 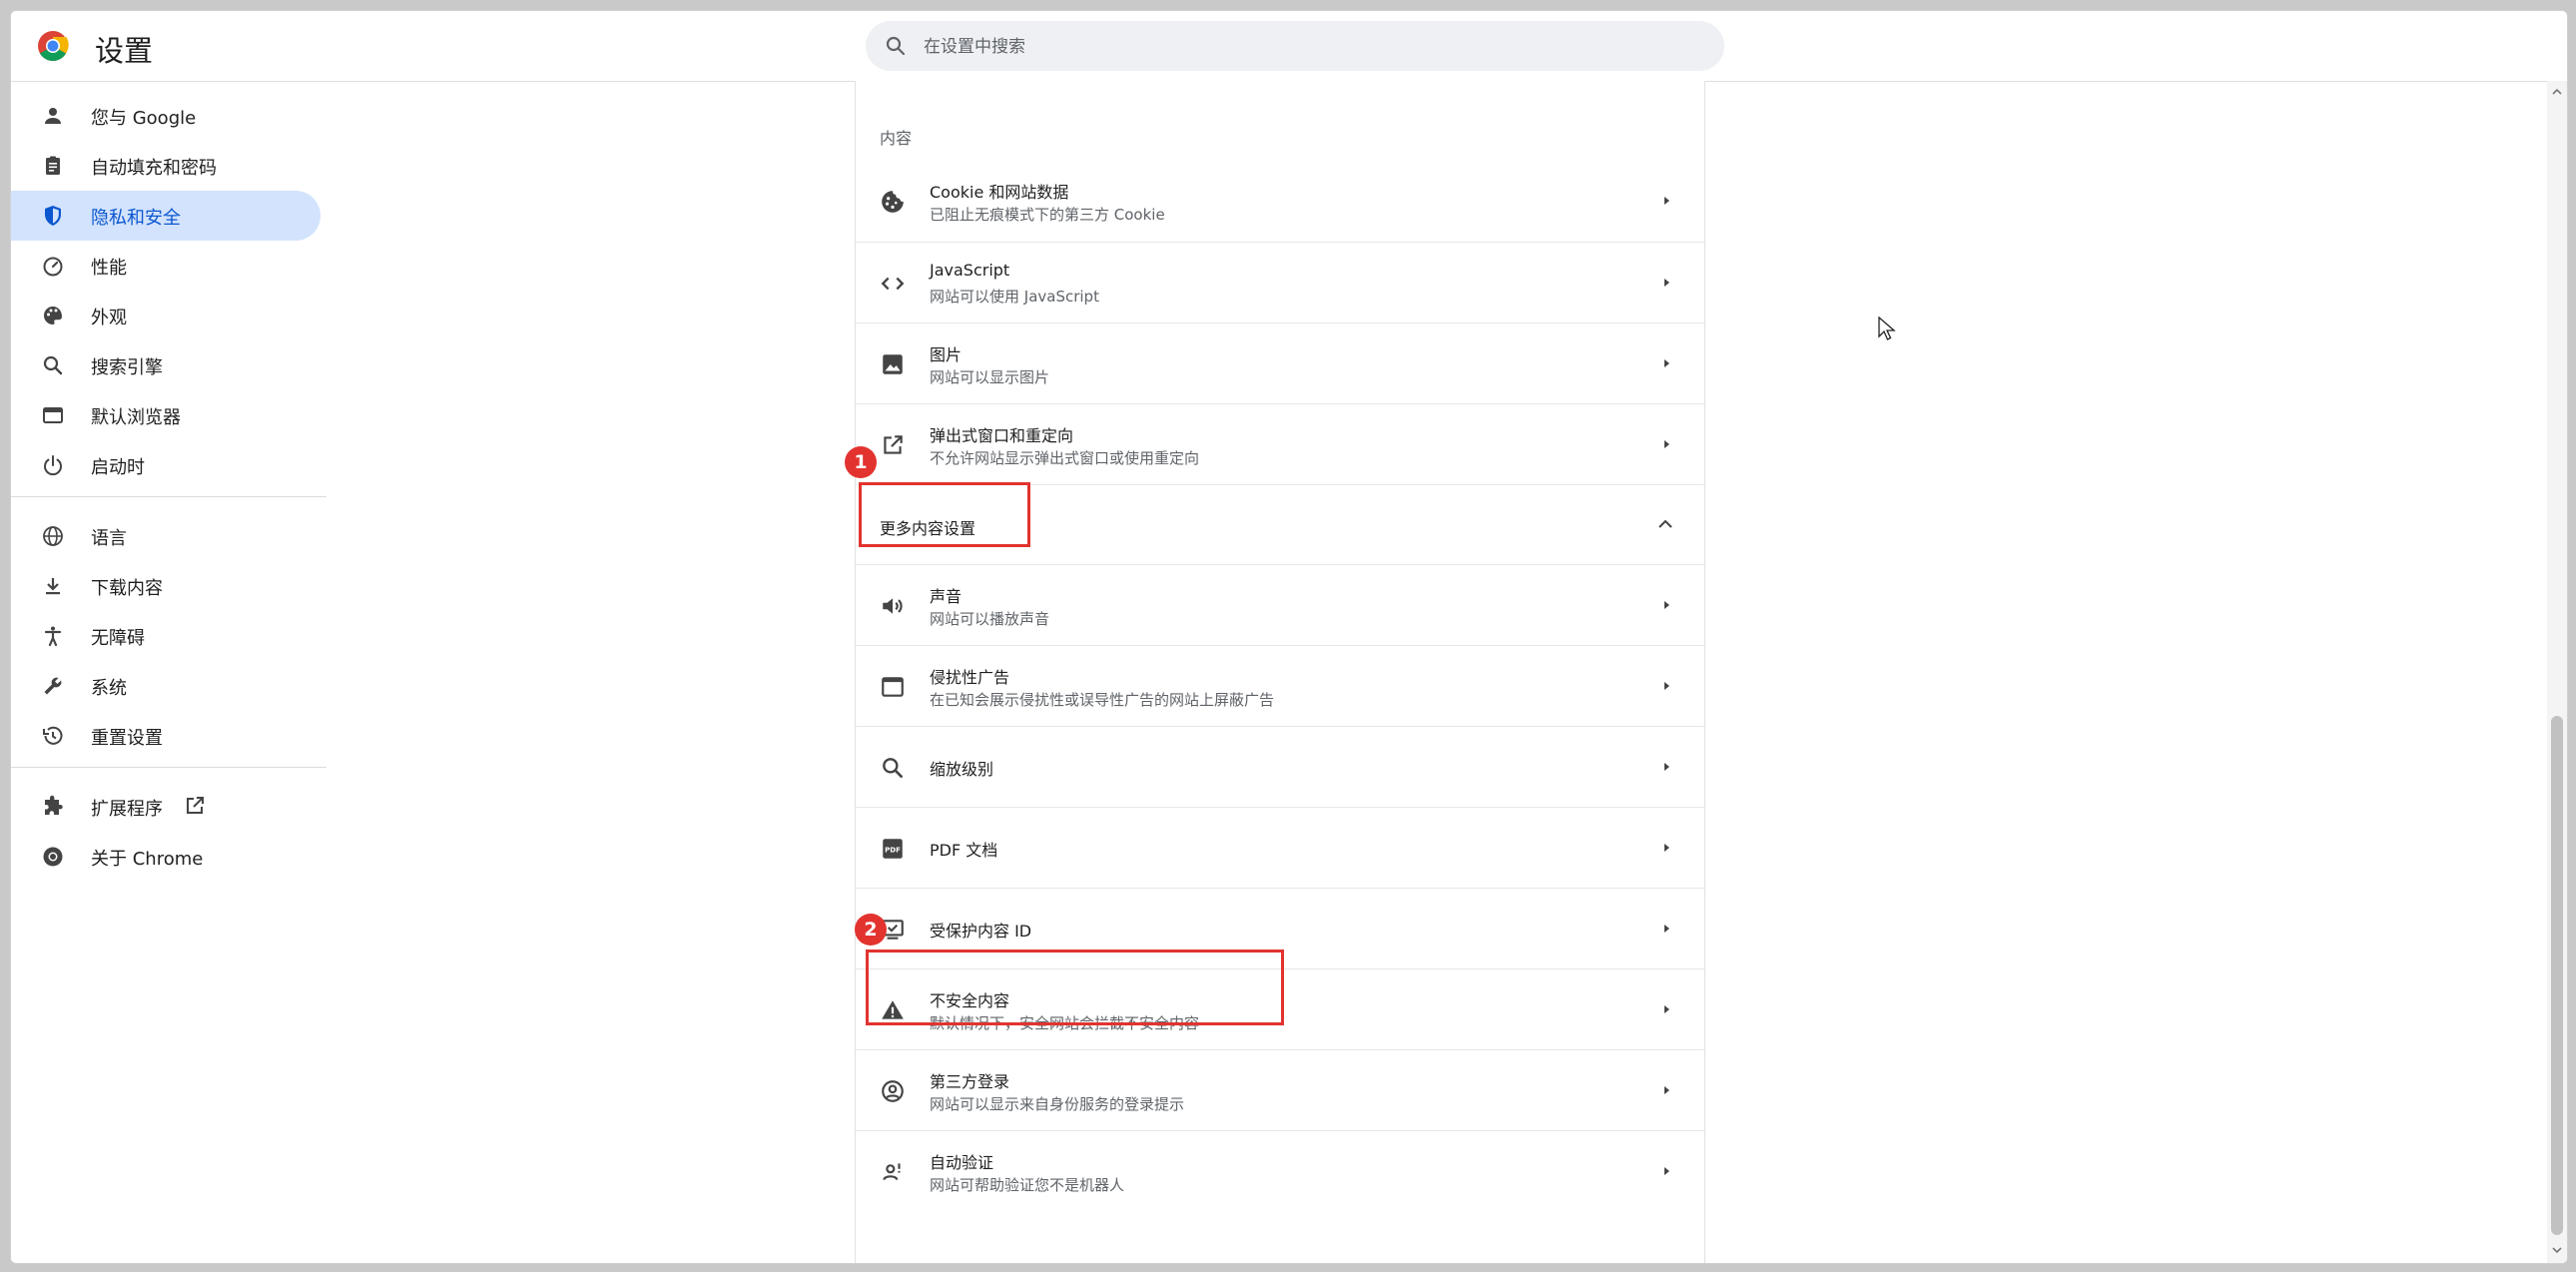 I want to click on row-popups-redirects: 弹出式窗口和重定向 不允许网站显示弹出式窗口或使用重定向, so click(x=1280, y=444).